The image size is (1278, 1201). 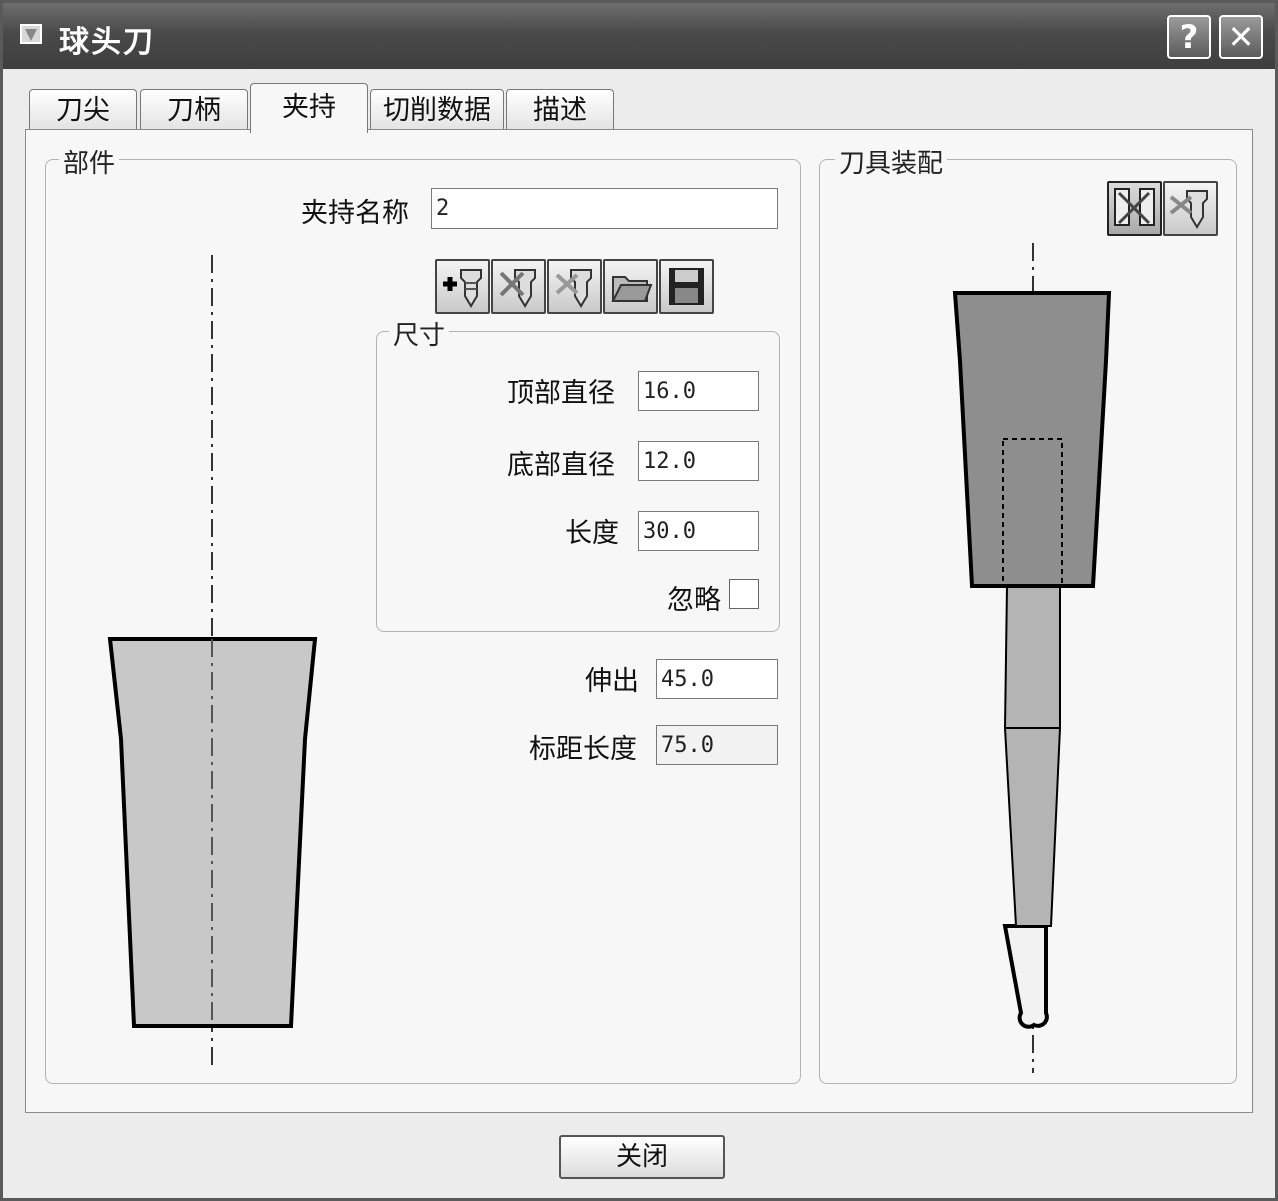 I want to click on tab-cutting-data: 切削数据, so click(x=437, y=110).